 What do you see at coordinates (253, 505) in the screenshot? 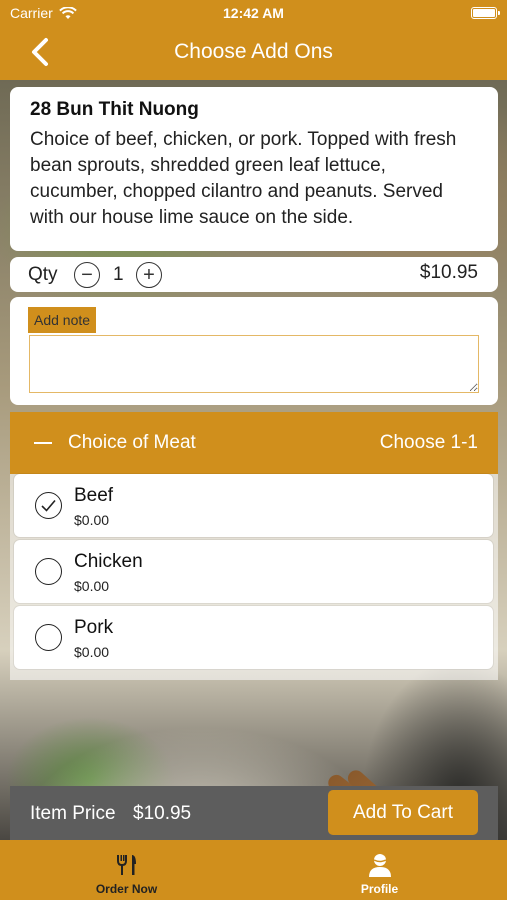
I see `option-beef: Beef $0.00` at bounding box center [253, 505].